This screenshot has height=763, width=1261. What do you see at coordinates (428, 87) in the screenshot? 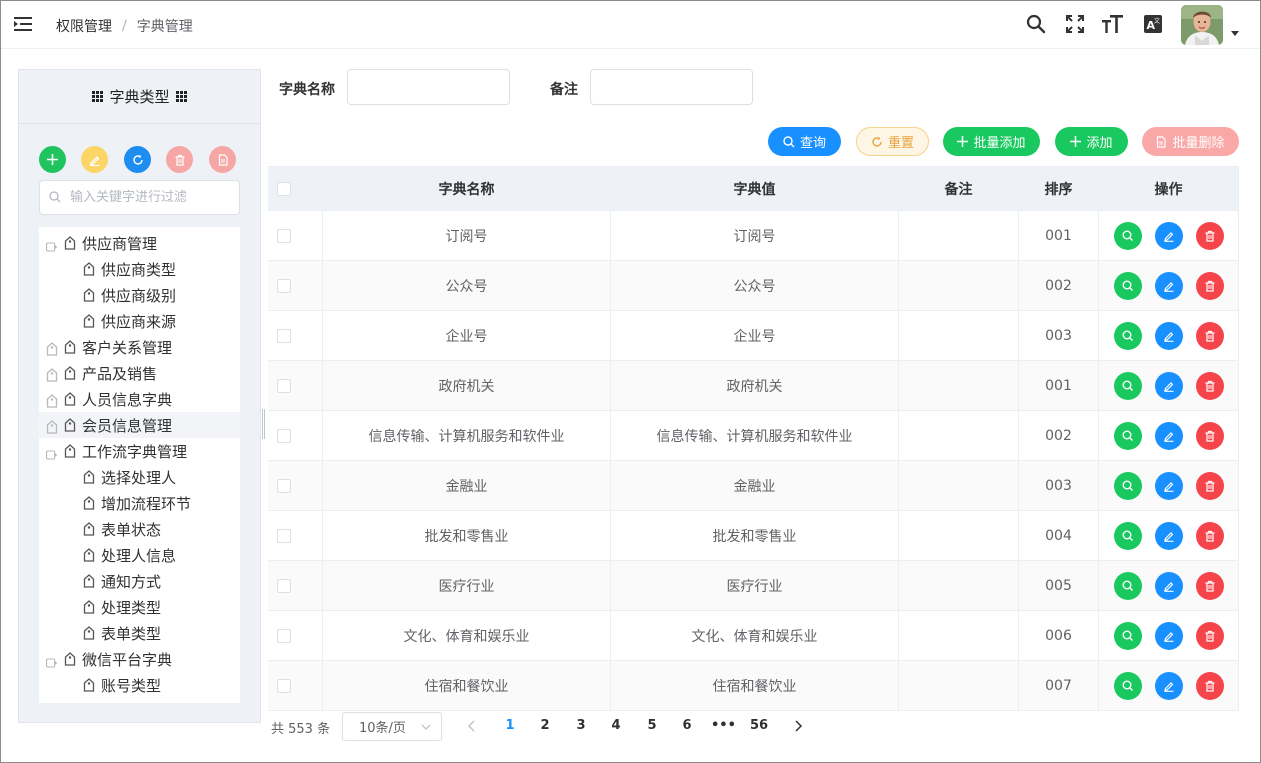
I see `dict-name-input` at bounding box center [428, 87].